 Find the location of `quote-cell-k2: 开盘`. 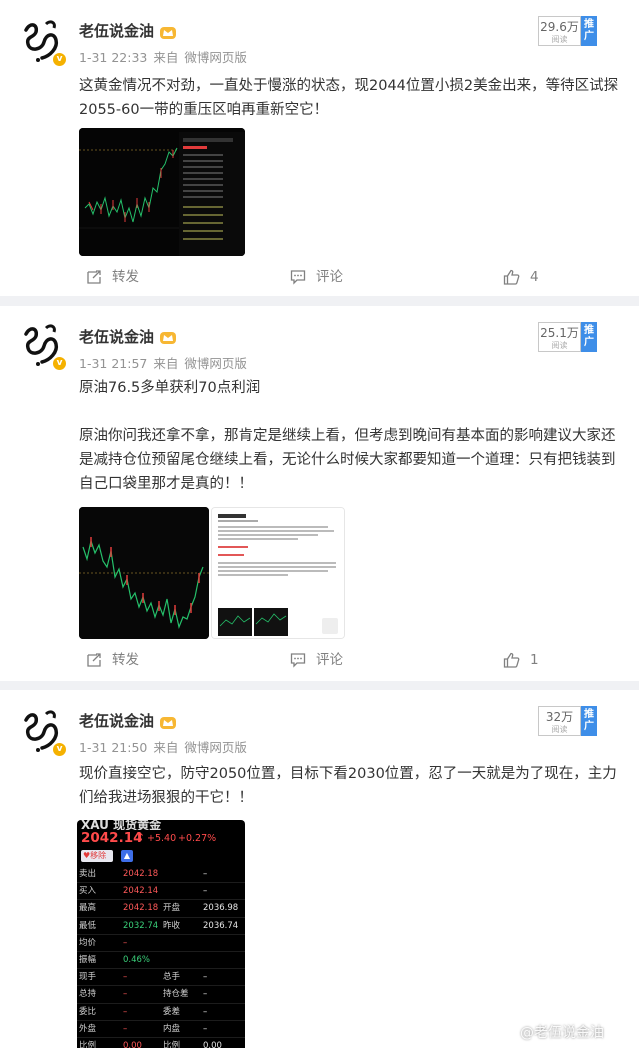

quote-cell-k2: 开盘 is located at coordinates (172, 908).